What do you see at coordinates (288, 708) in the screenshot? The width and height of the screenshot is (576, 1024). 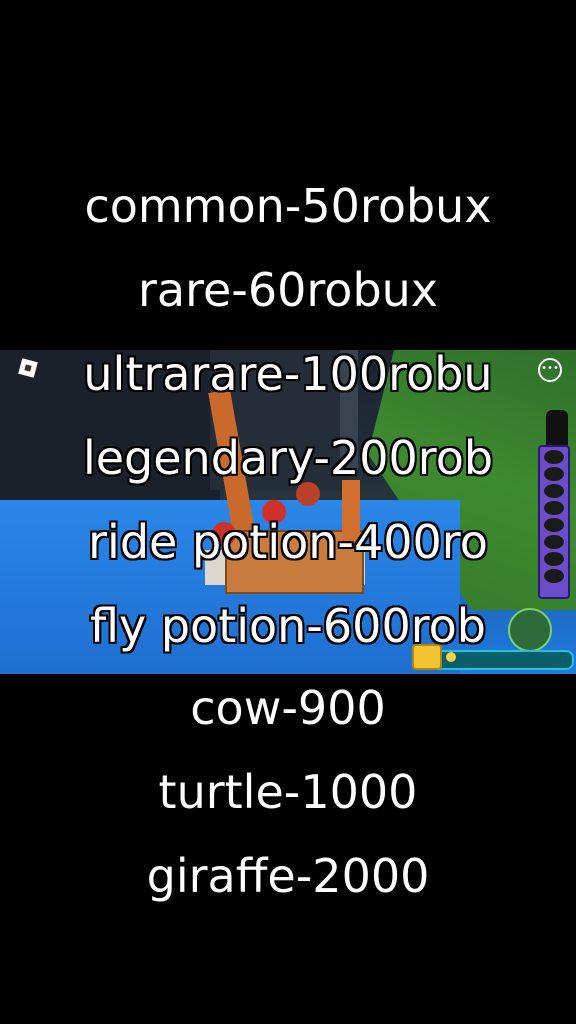 I see `price-line-cow: cow-900` at bounding box center [288, 708].